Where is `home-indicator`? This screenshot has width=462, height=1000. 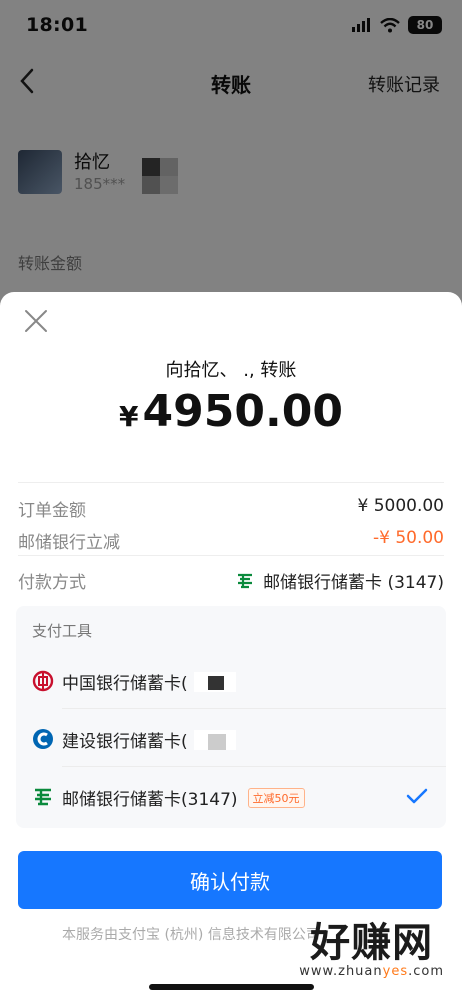
home-indicator is located at coordinates (231, 987).